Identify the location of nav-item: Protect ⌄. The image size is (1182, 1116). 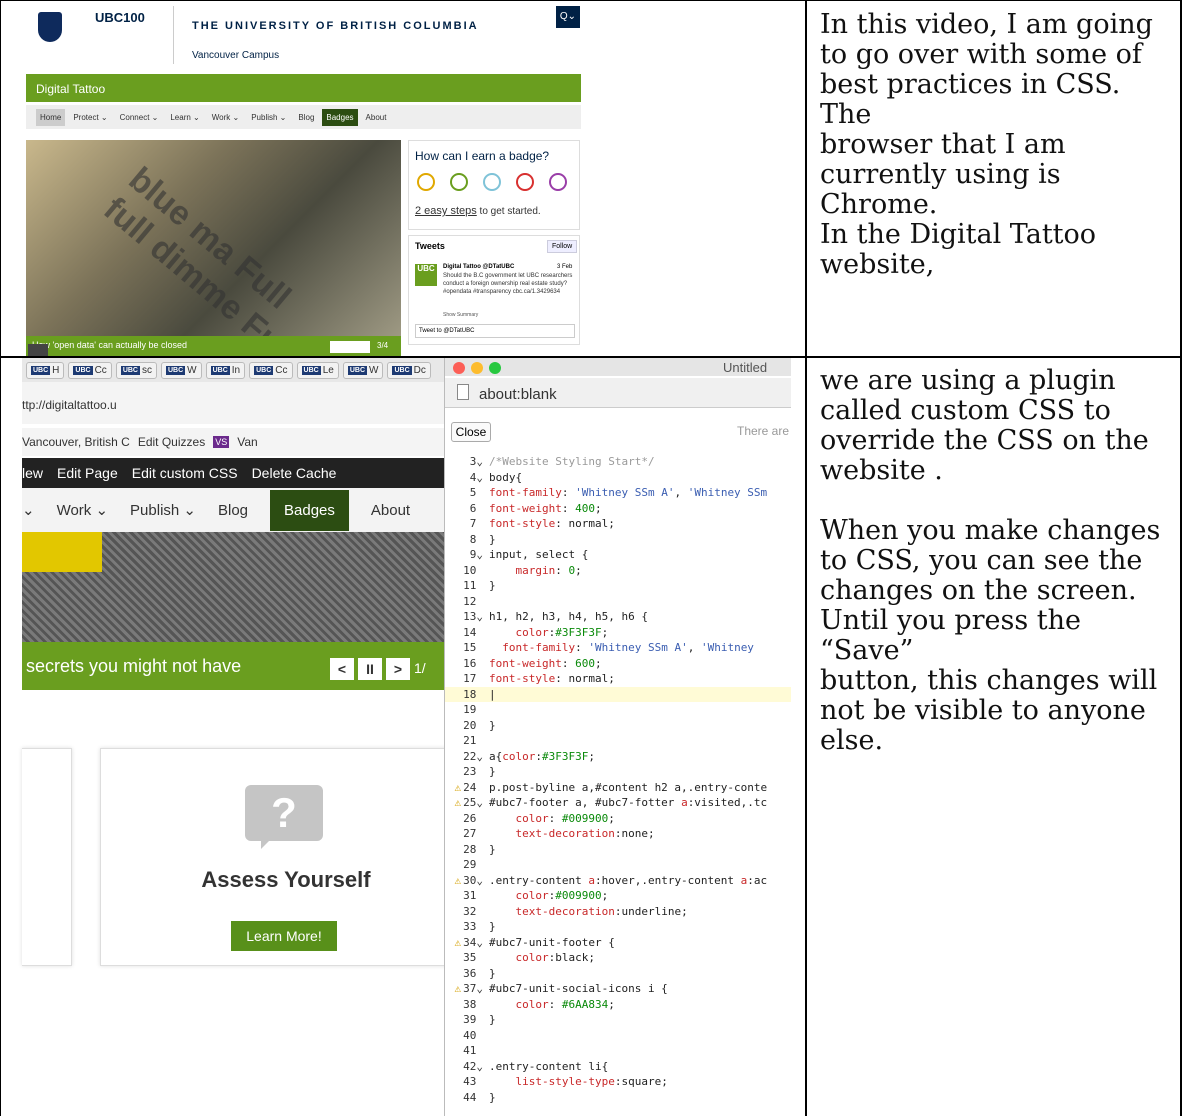
(90, 117).